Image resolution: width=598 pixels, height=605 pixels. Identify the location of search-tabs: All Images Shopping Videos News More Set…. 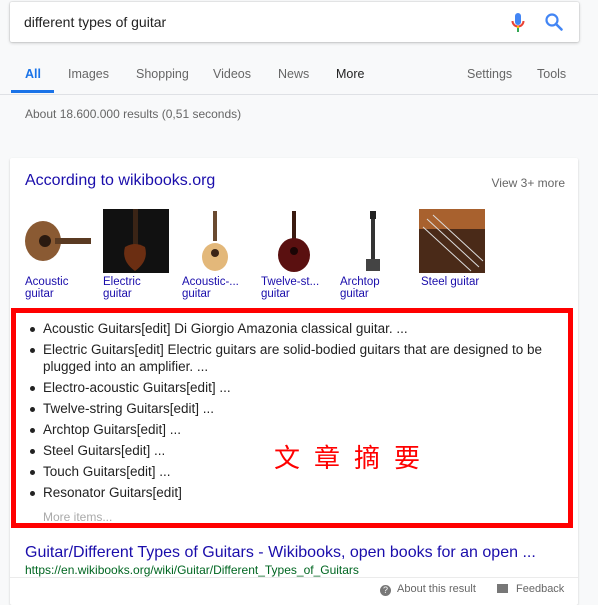
(299, 72).